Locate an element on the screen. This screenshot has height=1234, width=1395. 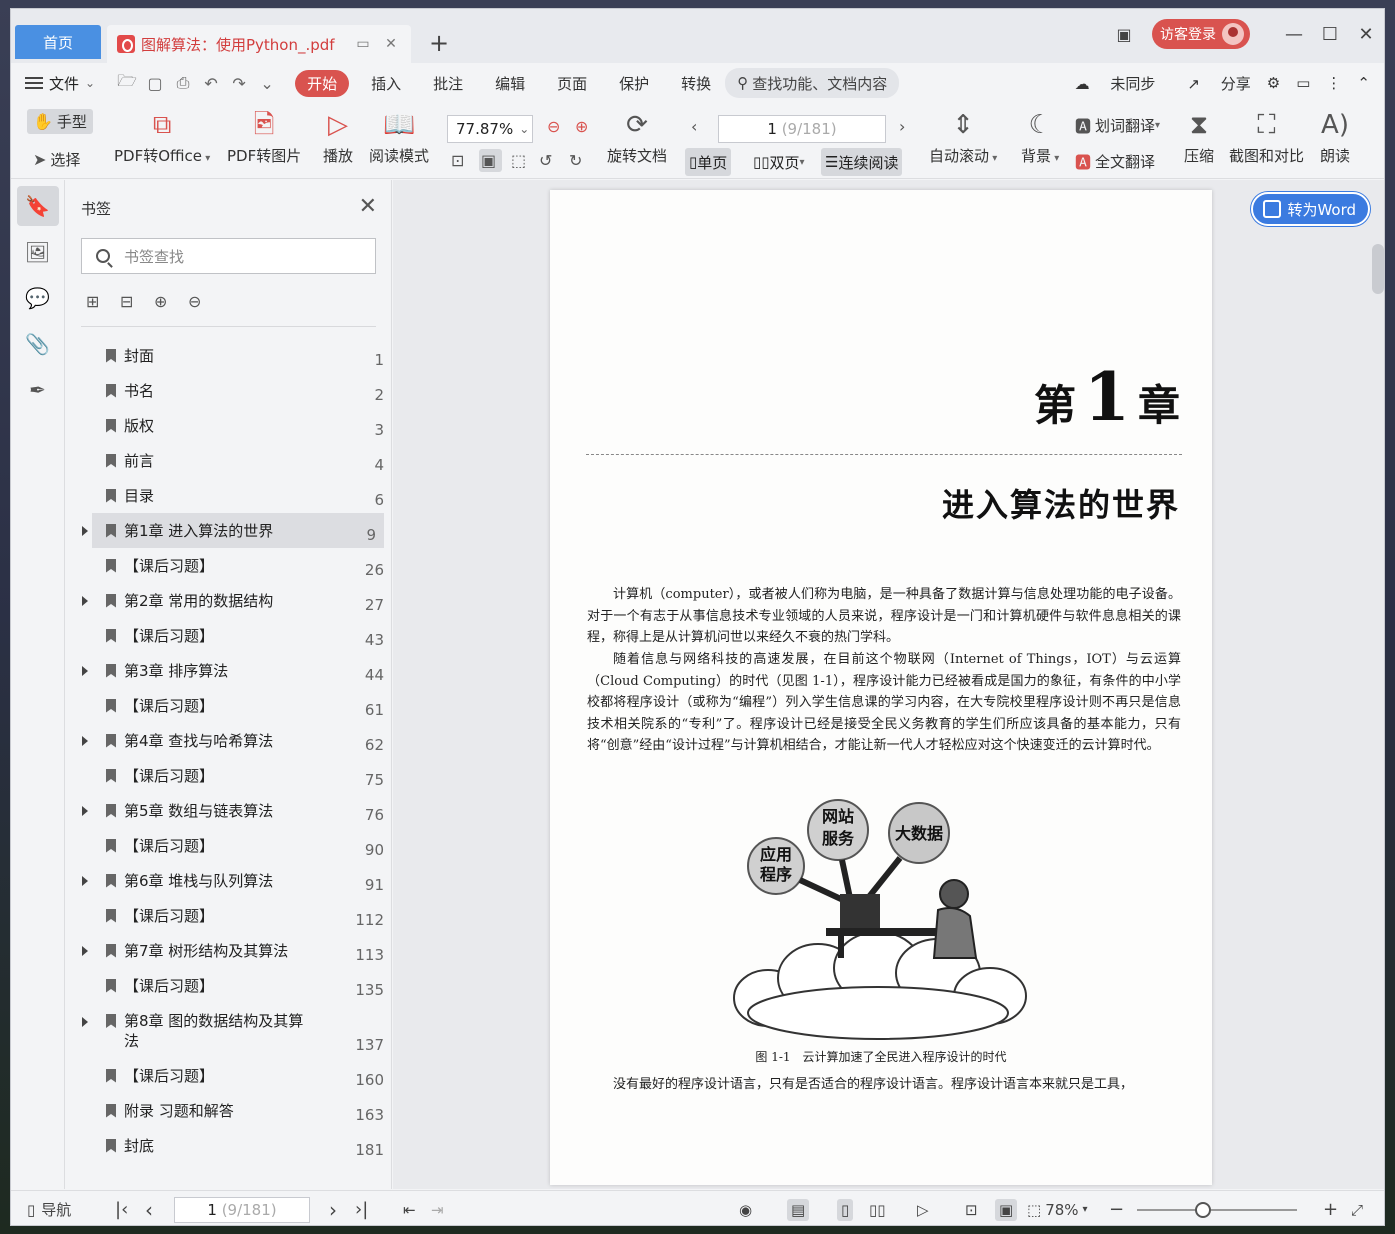
bookmark-search-input: 书签查找 is located at coordinates (228, 256).